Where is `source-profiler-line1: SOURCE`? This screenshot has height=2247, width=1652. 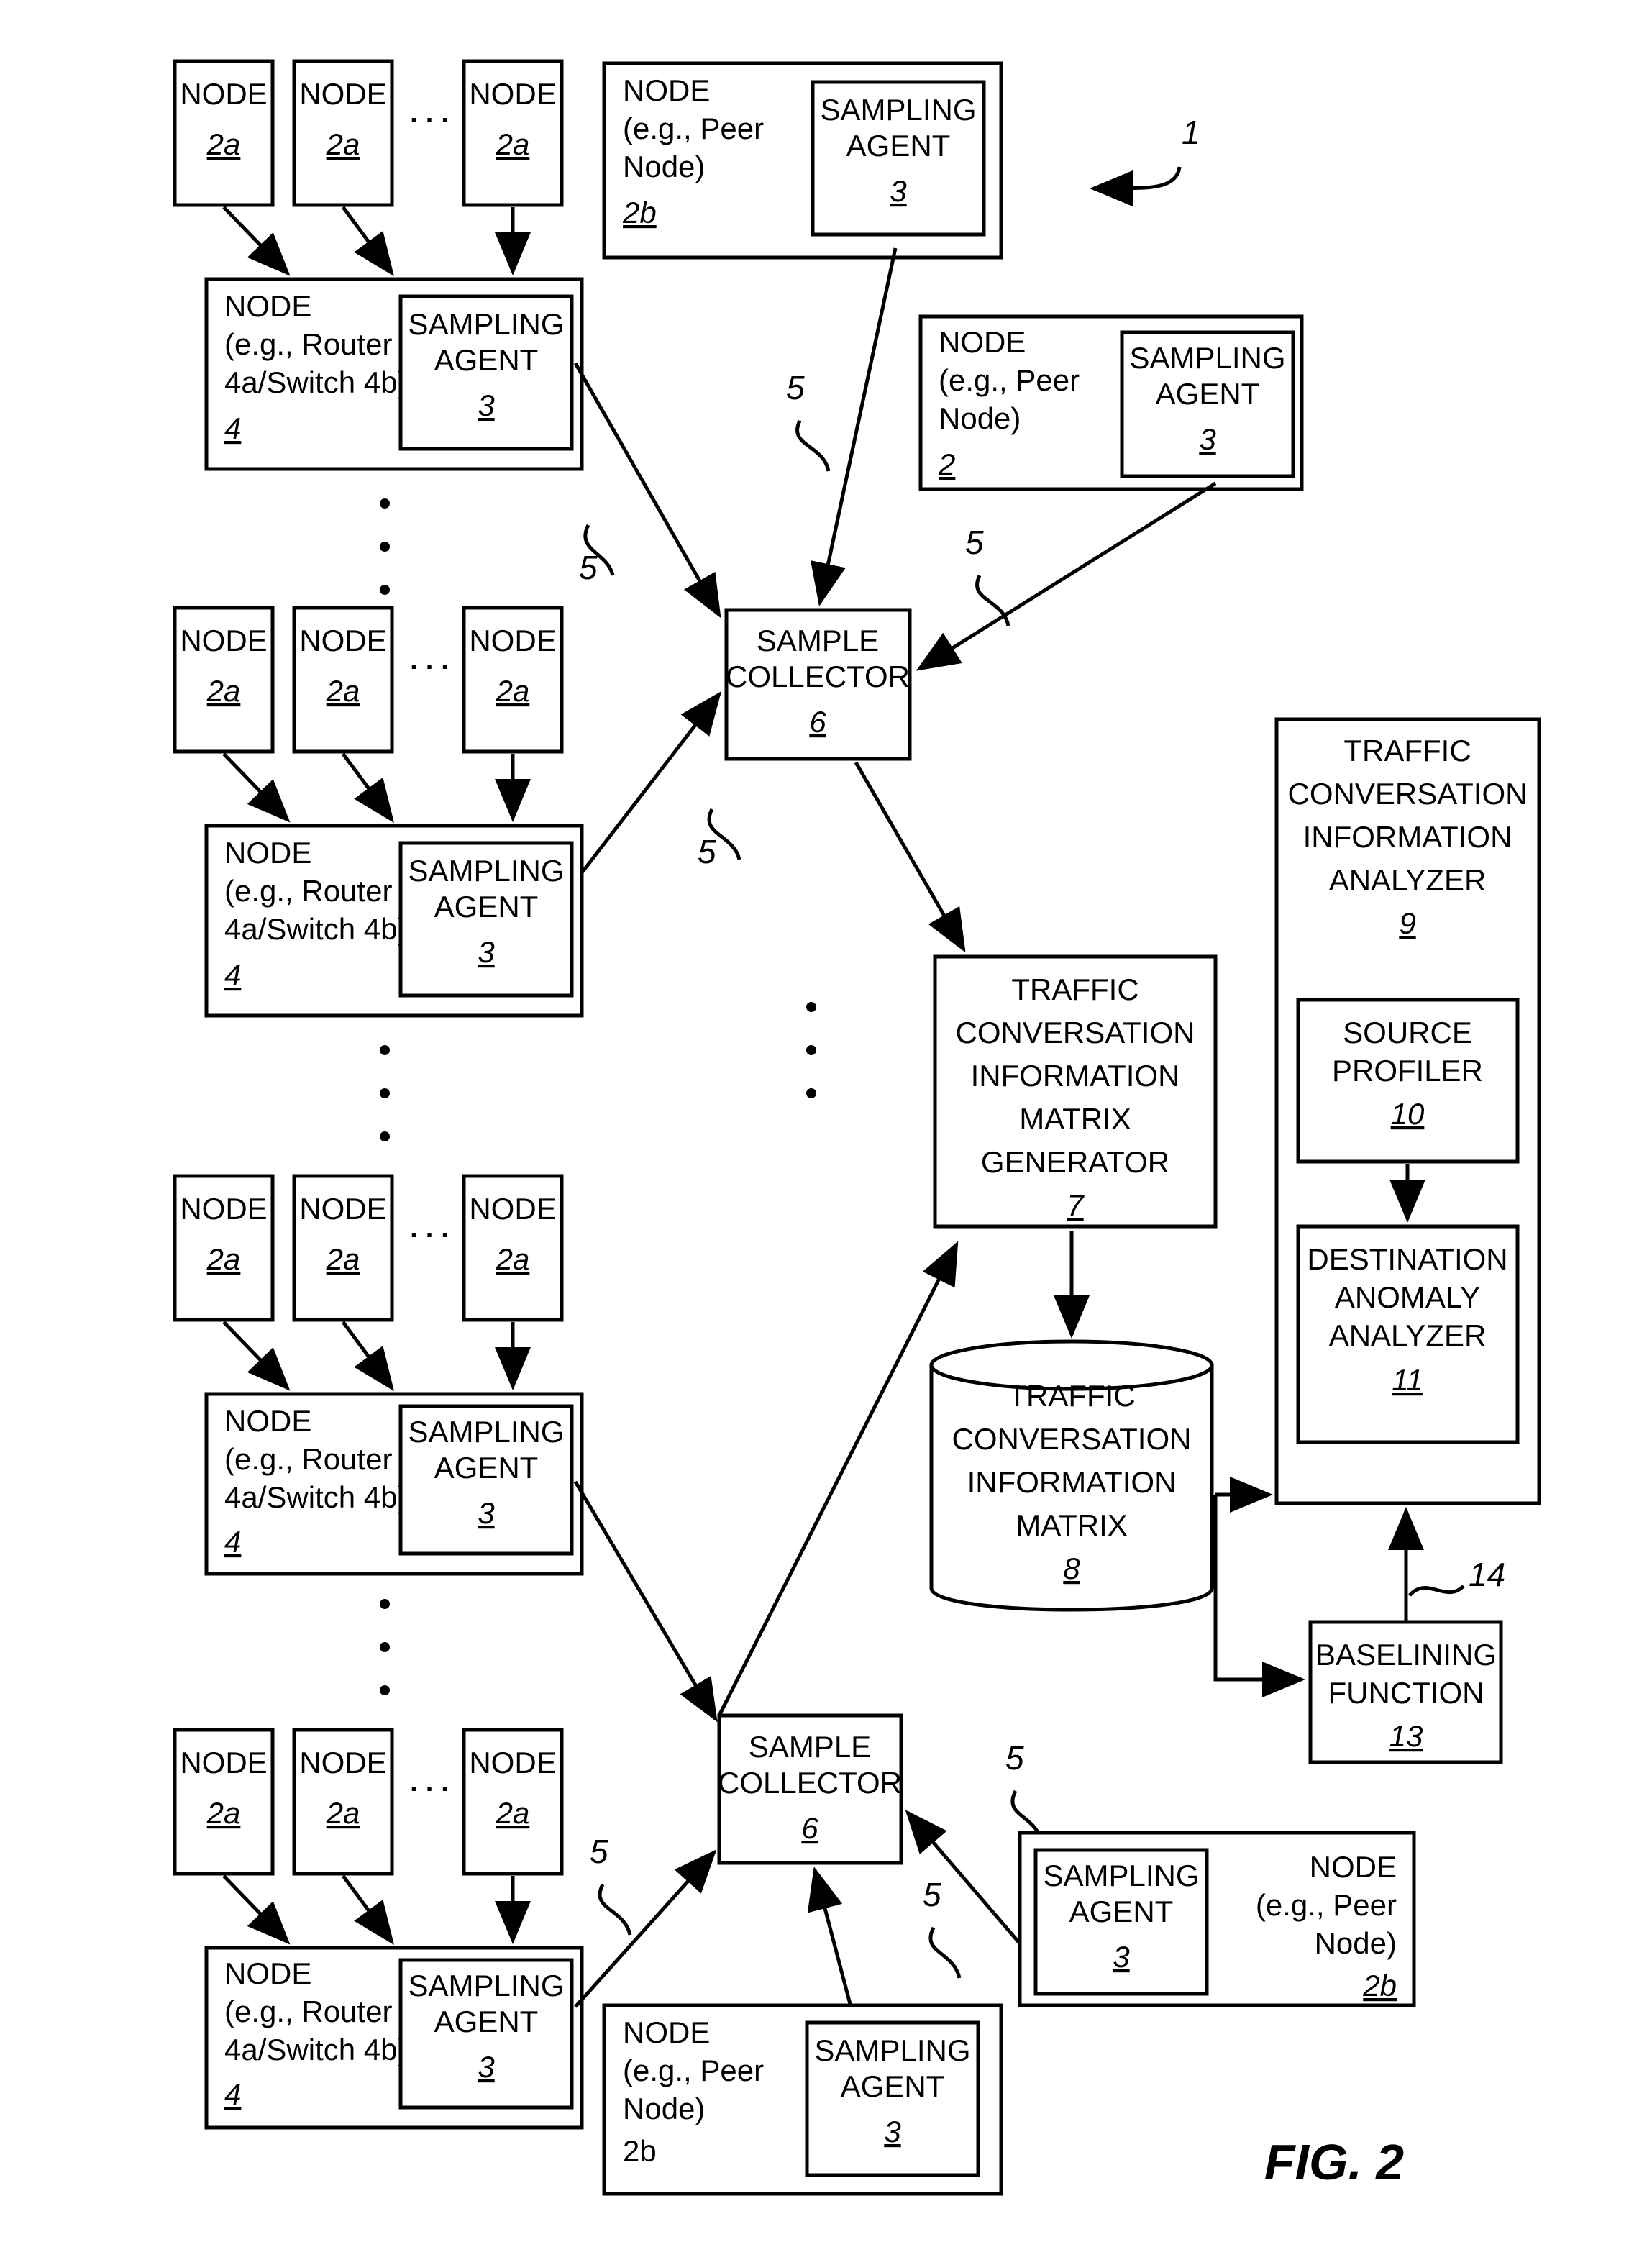 source-profiler-line1: SOURCE is located at coordinates (1407, 1032).